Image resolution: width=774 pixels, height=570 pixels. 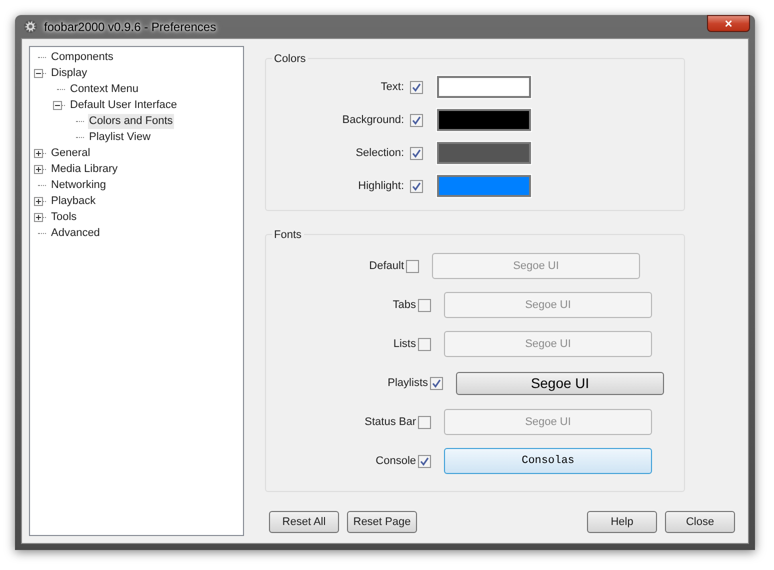 I want to click on font-label: Console, so click(x=395, y=461).